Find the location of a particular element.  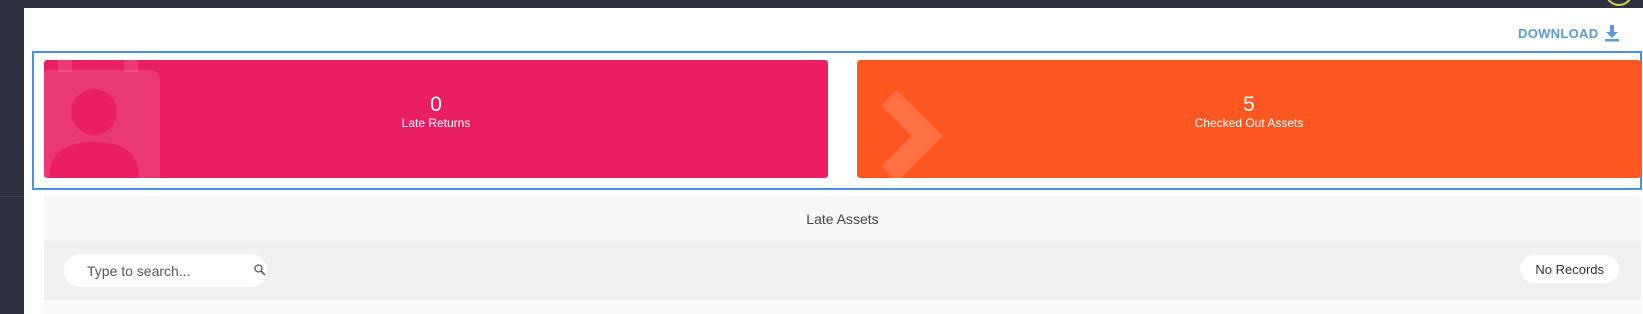

checked-out-content: 5 Checked Out Assets is located at coordinates (1249, 112).